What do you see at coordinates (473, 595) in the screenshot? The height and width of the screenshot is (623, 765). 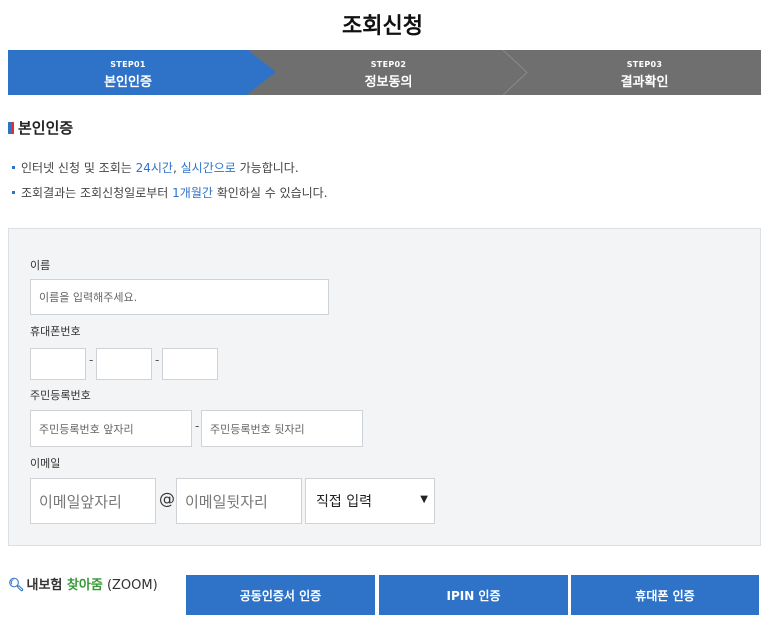 I see `ipin-auth-button: IPIN 인증` at bounding box center [473, 595].